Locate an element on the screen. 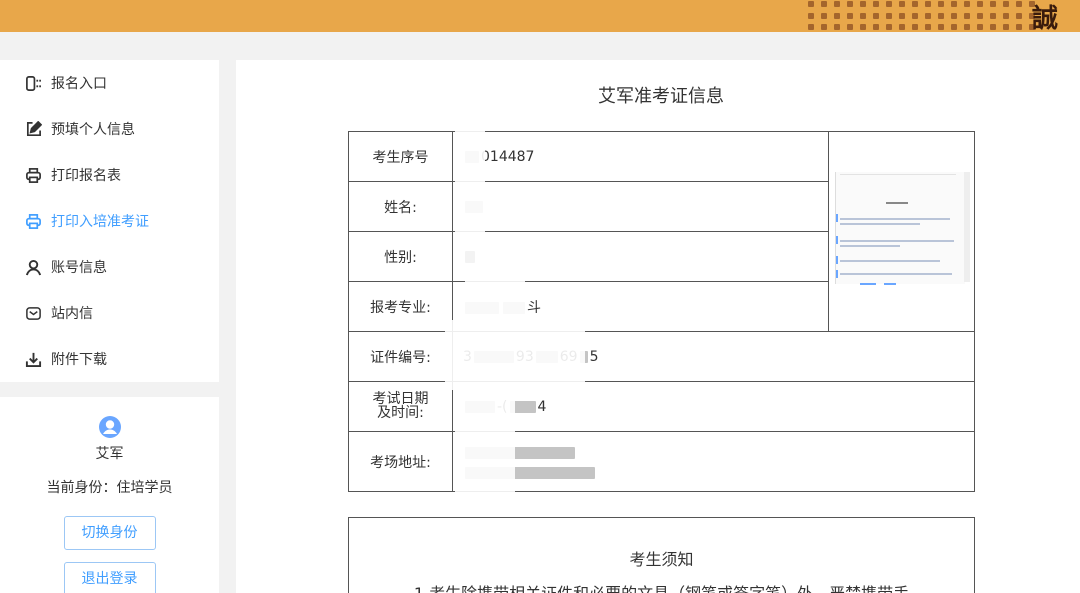  id-value: 3 93 69 5 is located at coordinates (713, 356).